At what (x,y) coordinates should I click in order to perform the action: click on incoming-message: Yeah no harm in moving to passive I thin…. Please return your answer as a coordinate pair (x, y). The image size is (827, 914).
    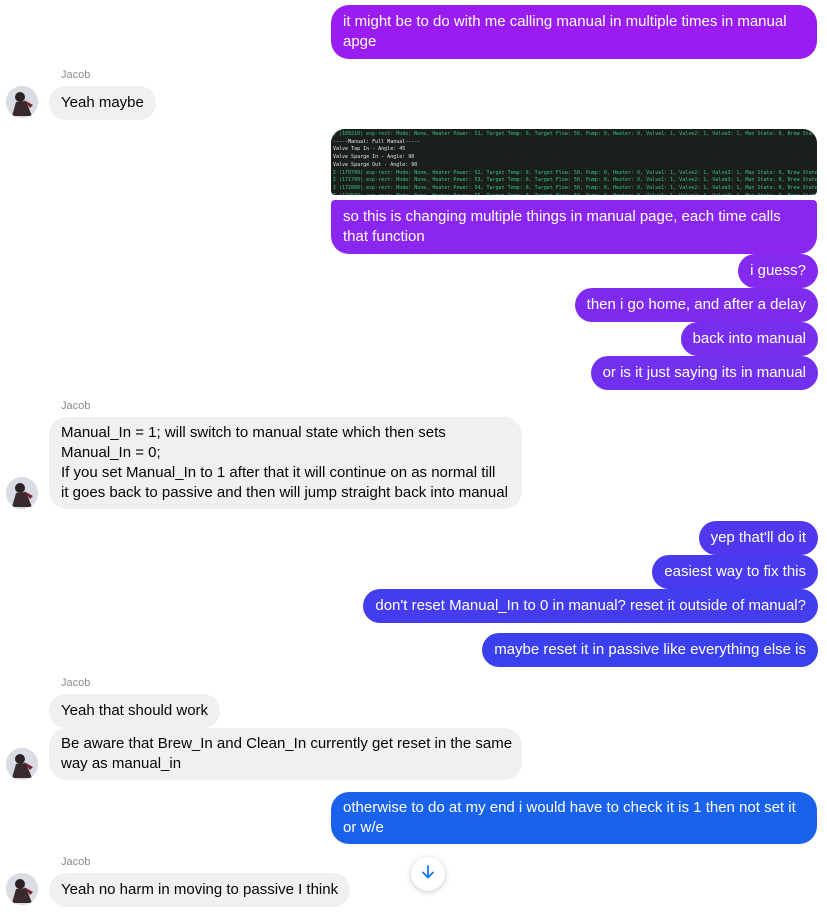
    Looking at the image, I should click on (200, 890).